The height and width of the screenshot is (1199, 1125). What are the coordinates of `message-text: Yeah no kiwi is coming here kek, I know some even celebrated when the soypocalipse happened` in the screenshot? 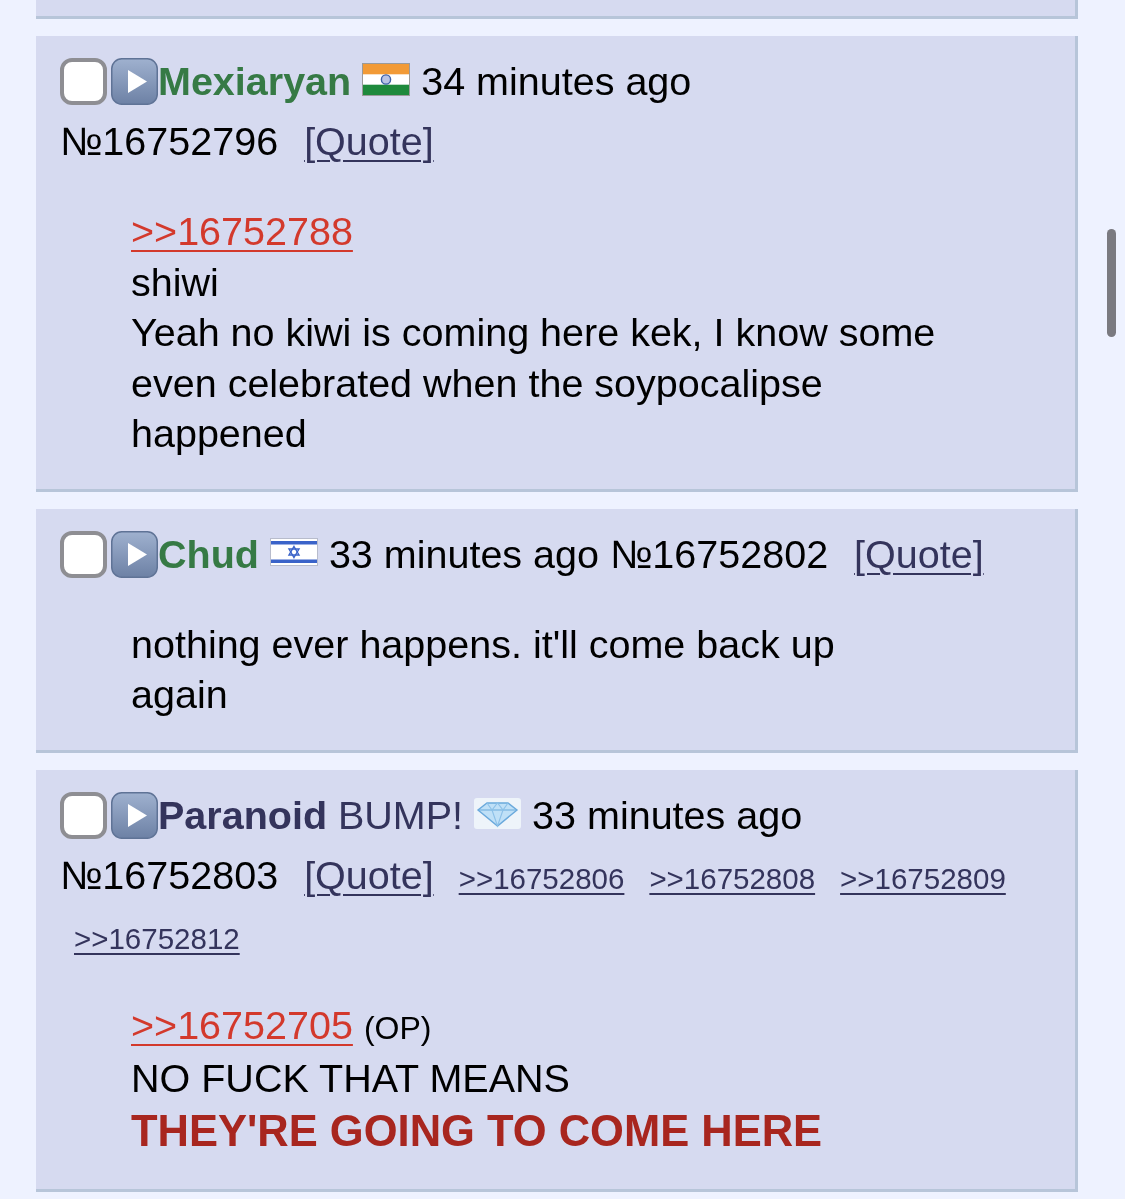 It's located at (533, 382).